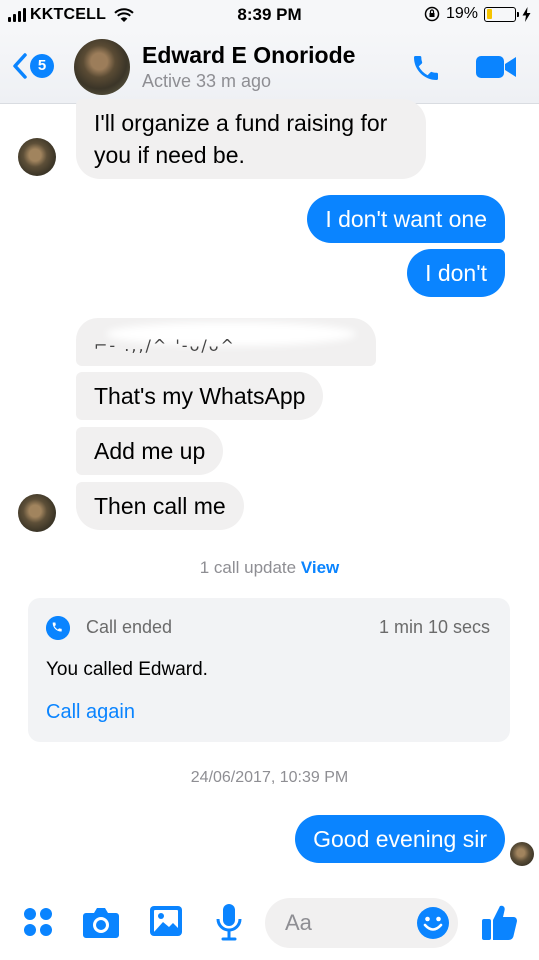  Describe the element at coordinates (166, 921) in the screenshot. I see `image-icon` at that location.